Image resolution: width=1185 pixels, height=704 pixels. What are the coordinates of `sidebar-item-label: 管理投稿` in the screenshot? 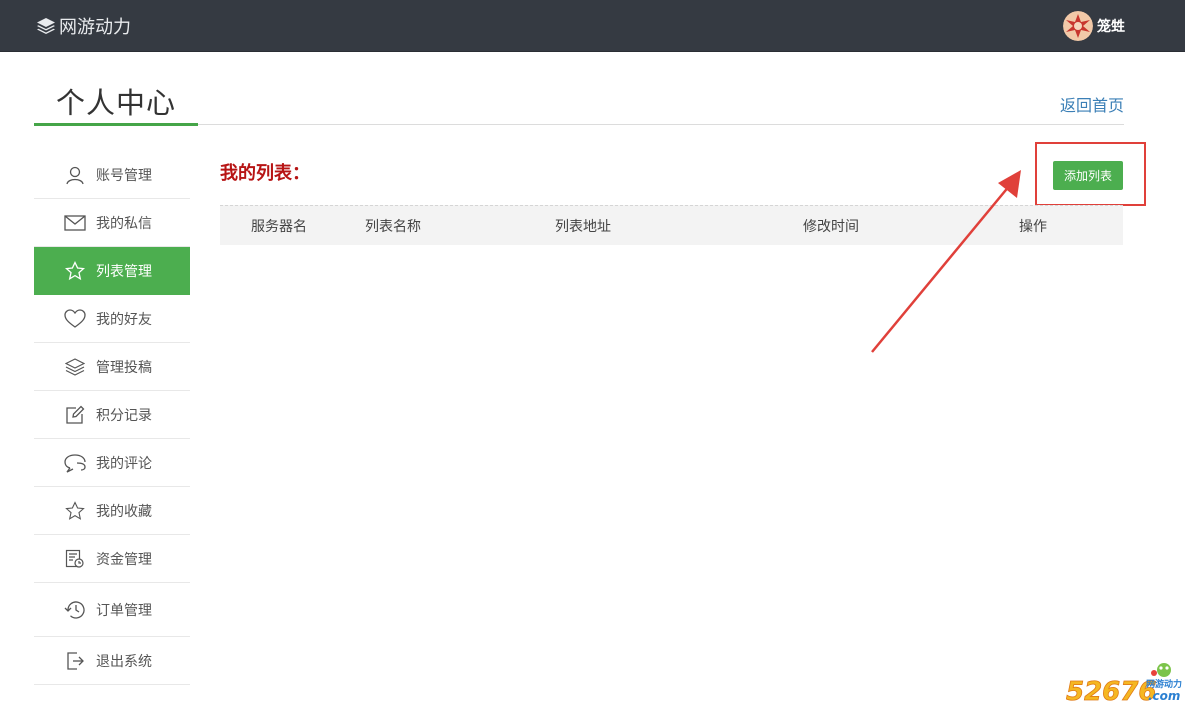 It's located at (124, 366).